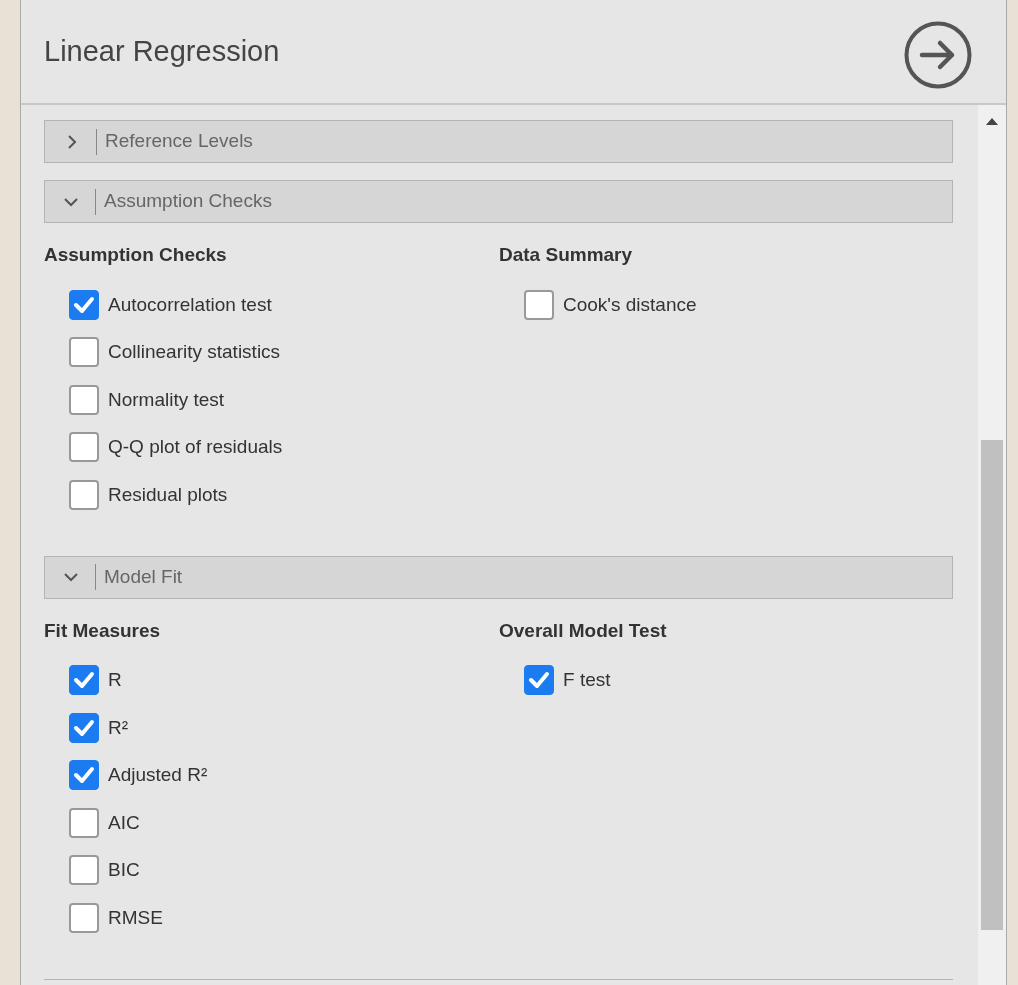 The width and height of the screenshot is (1018, 985). What do you see at coordinates (135, 254) in the screenshot?
I see `group-heading: Assumption Checks` at bounding box center [135, 254].